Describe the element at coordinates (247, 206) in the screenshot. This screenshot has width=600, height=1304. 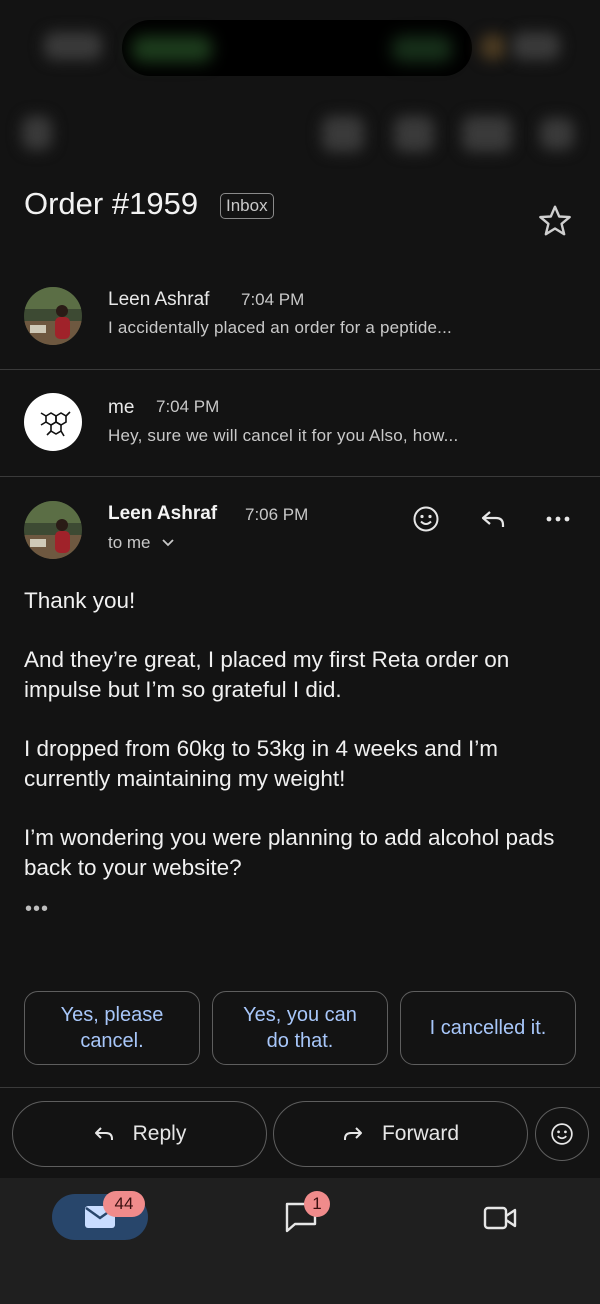
I see `inbox-label-chip: Inbox` at that location.